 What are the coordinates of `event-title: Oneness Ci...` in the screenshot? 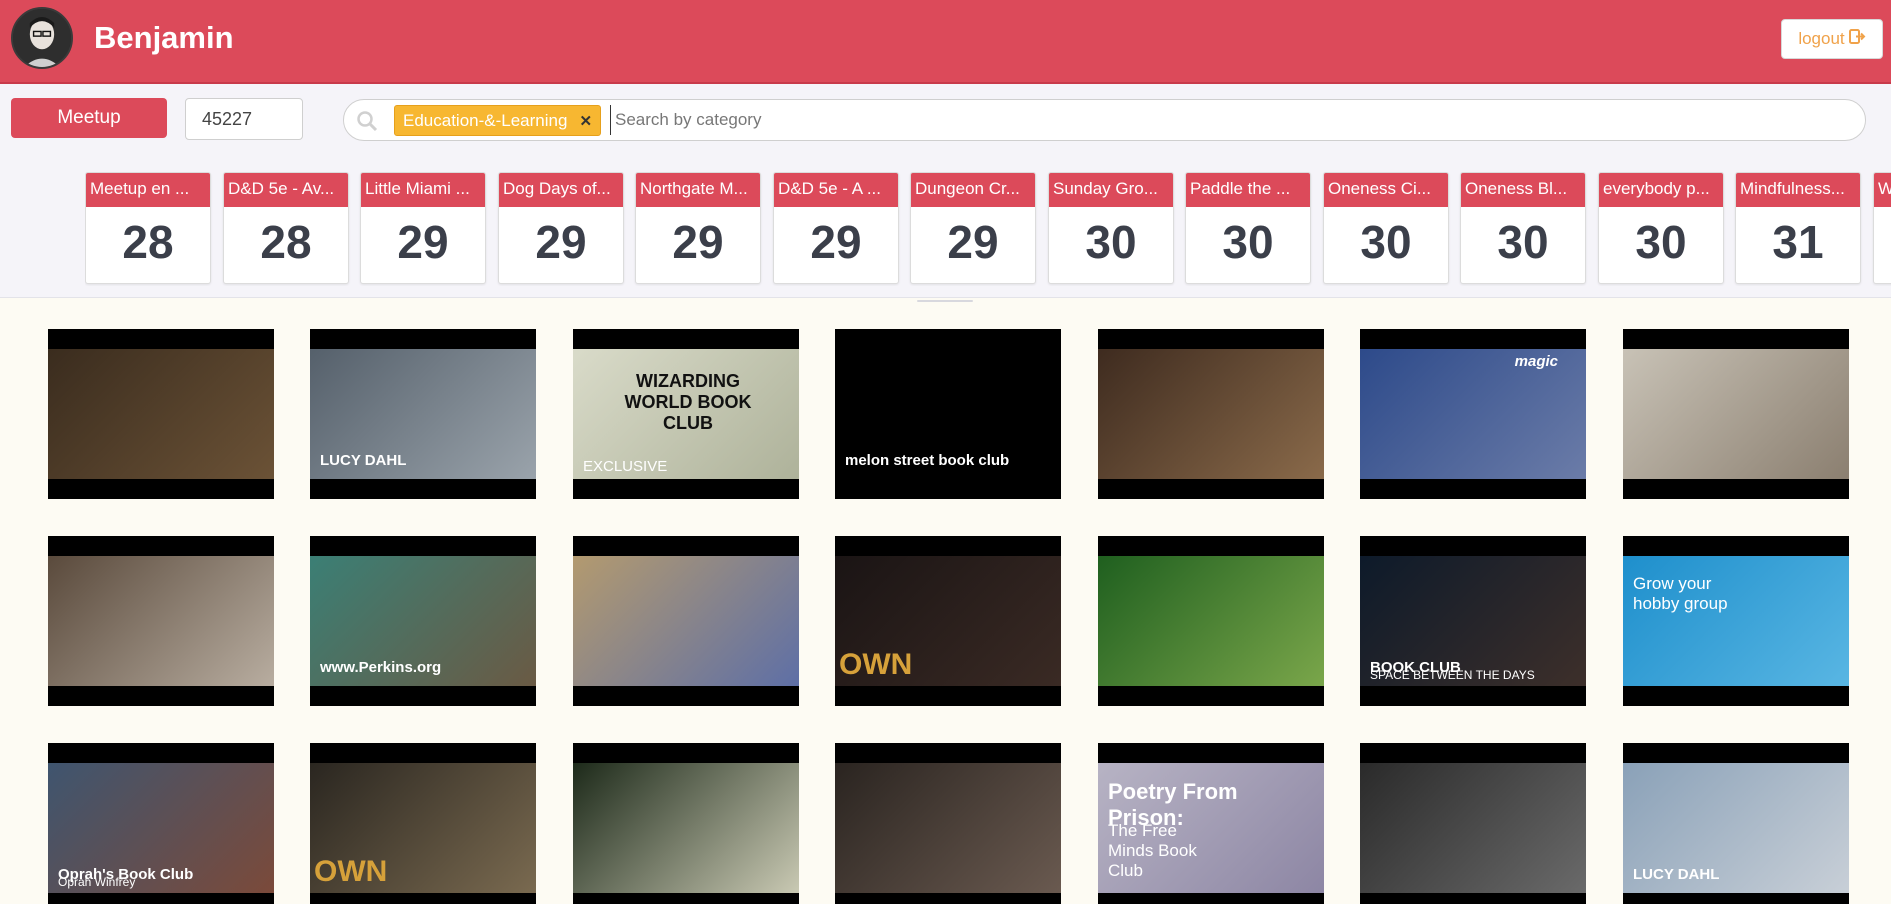 It's located at (1386, 190).